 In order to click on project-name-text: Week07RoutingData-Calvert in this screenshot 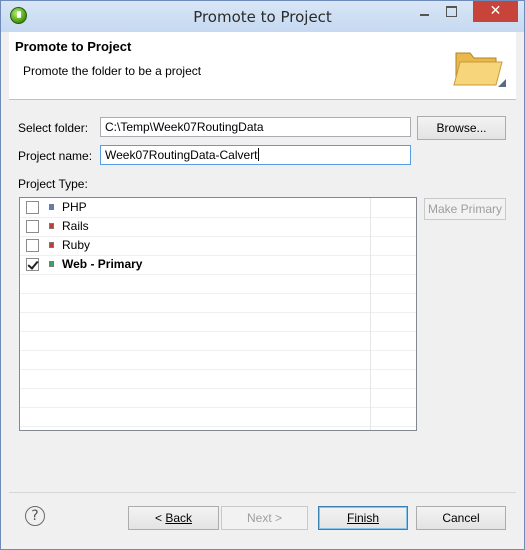, I will do `click(181, 155)`.